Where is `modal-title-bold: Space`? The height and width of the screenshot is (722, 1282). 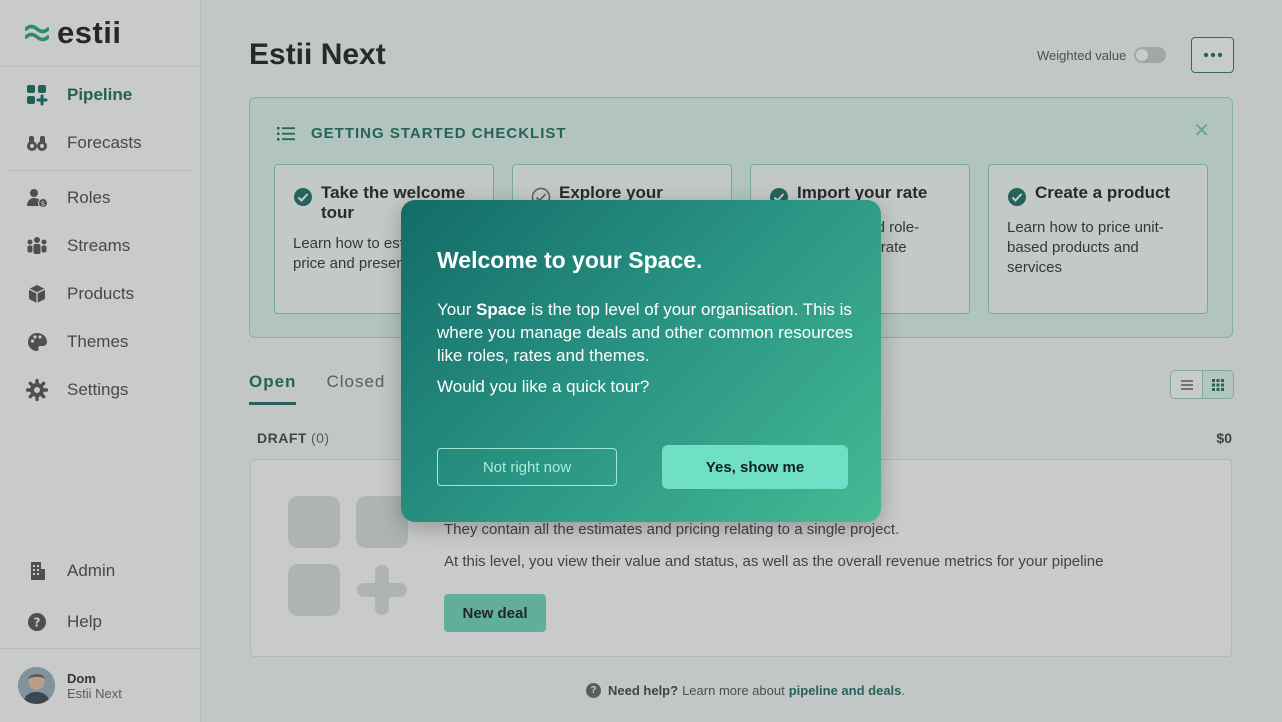 modal-title-bold: Space is located at coordinates (662, 260).